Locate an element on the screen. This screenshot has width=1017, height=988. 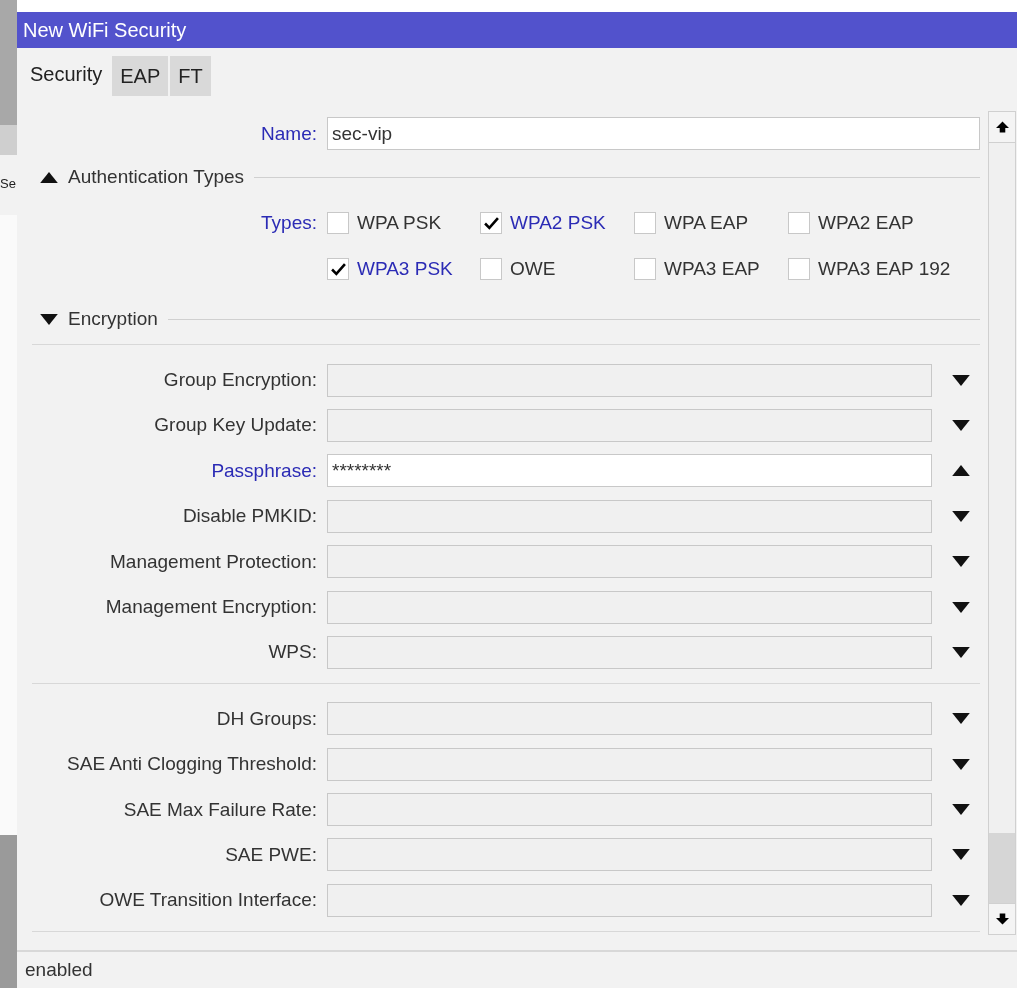
section-title: Authentication Types is located at coordinates (156, 177).